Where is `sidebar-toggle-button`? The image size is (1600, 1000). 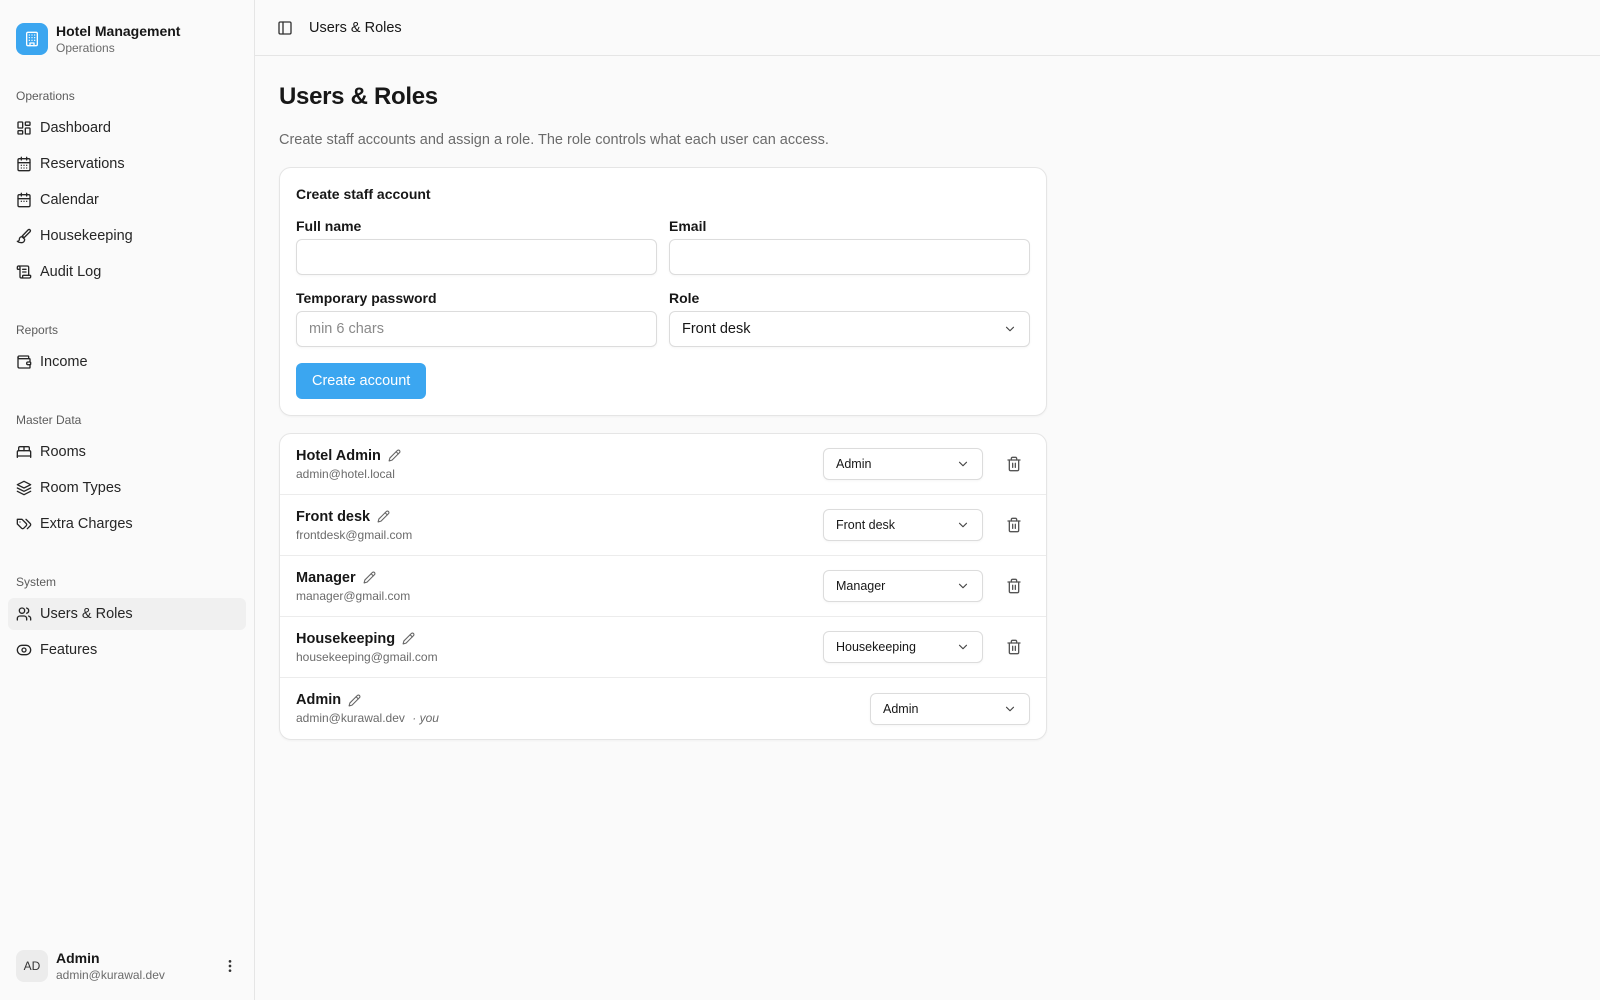 sidebar-toggle-button is located at coordinates (285, 28).